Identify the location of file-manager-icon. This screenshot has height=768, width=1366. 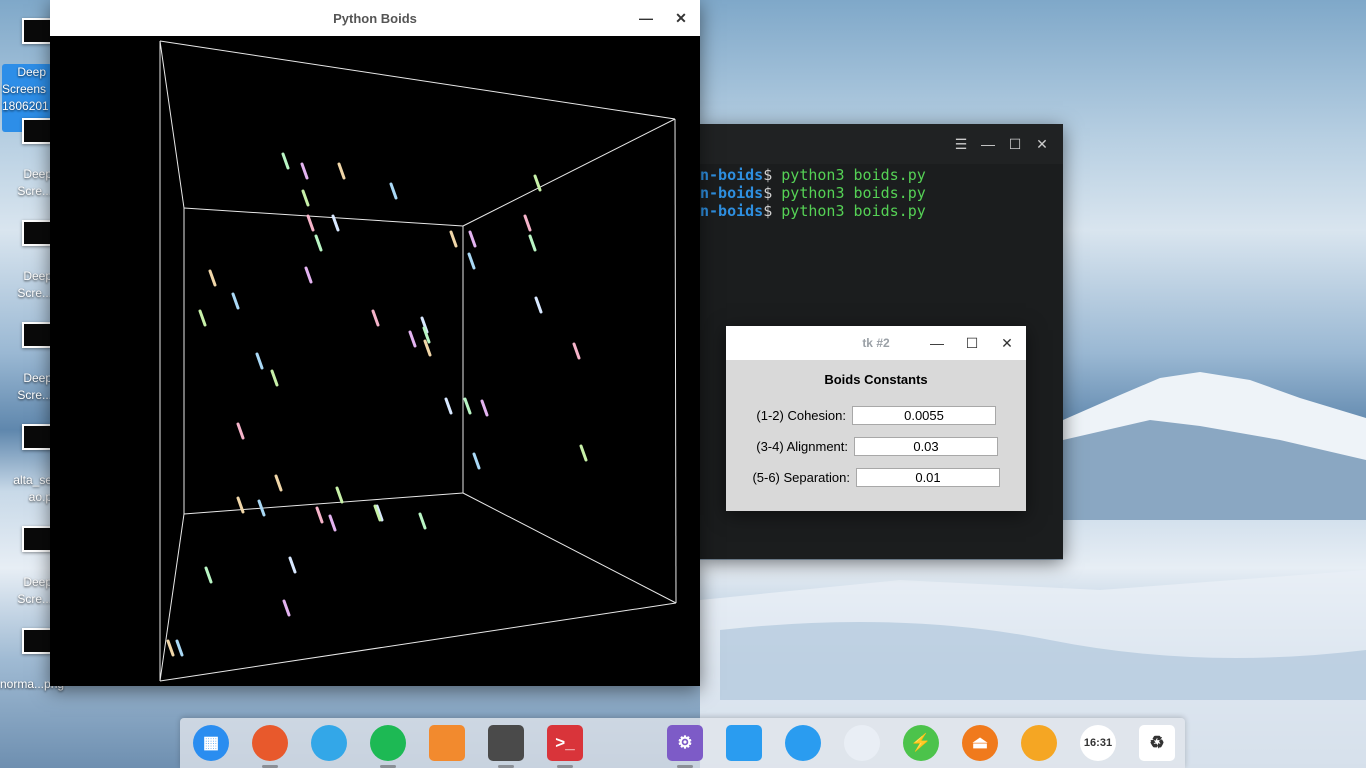
(329, 743).